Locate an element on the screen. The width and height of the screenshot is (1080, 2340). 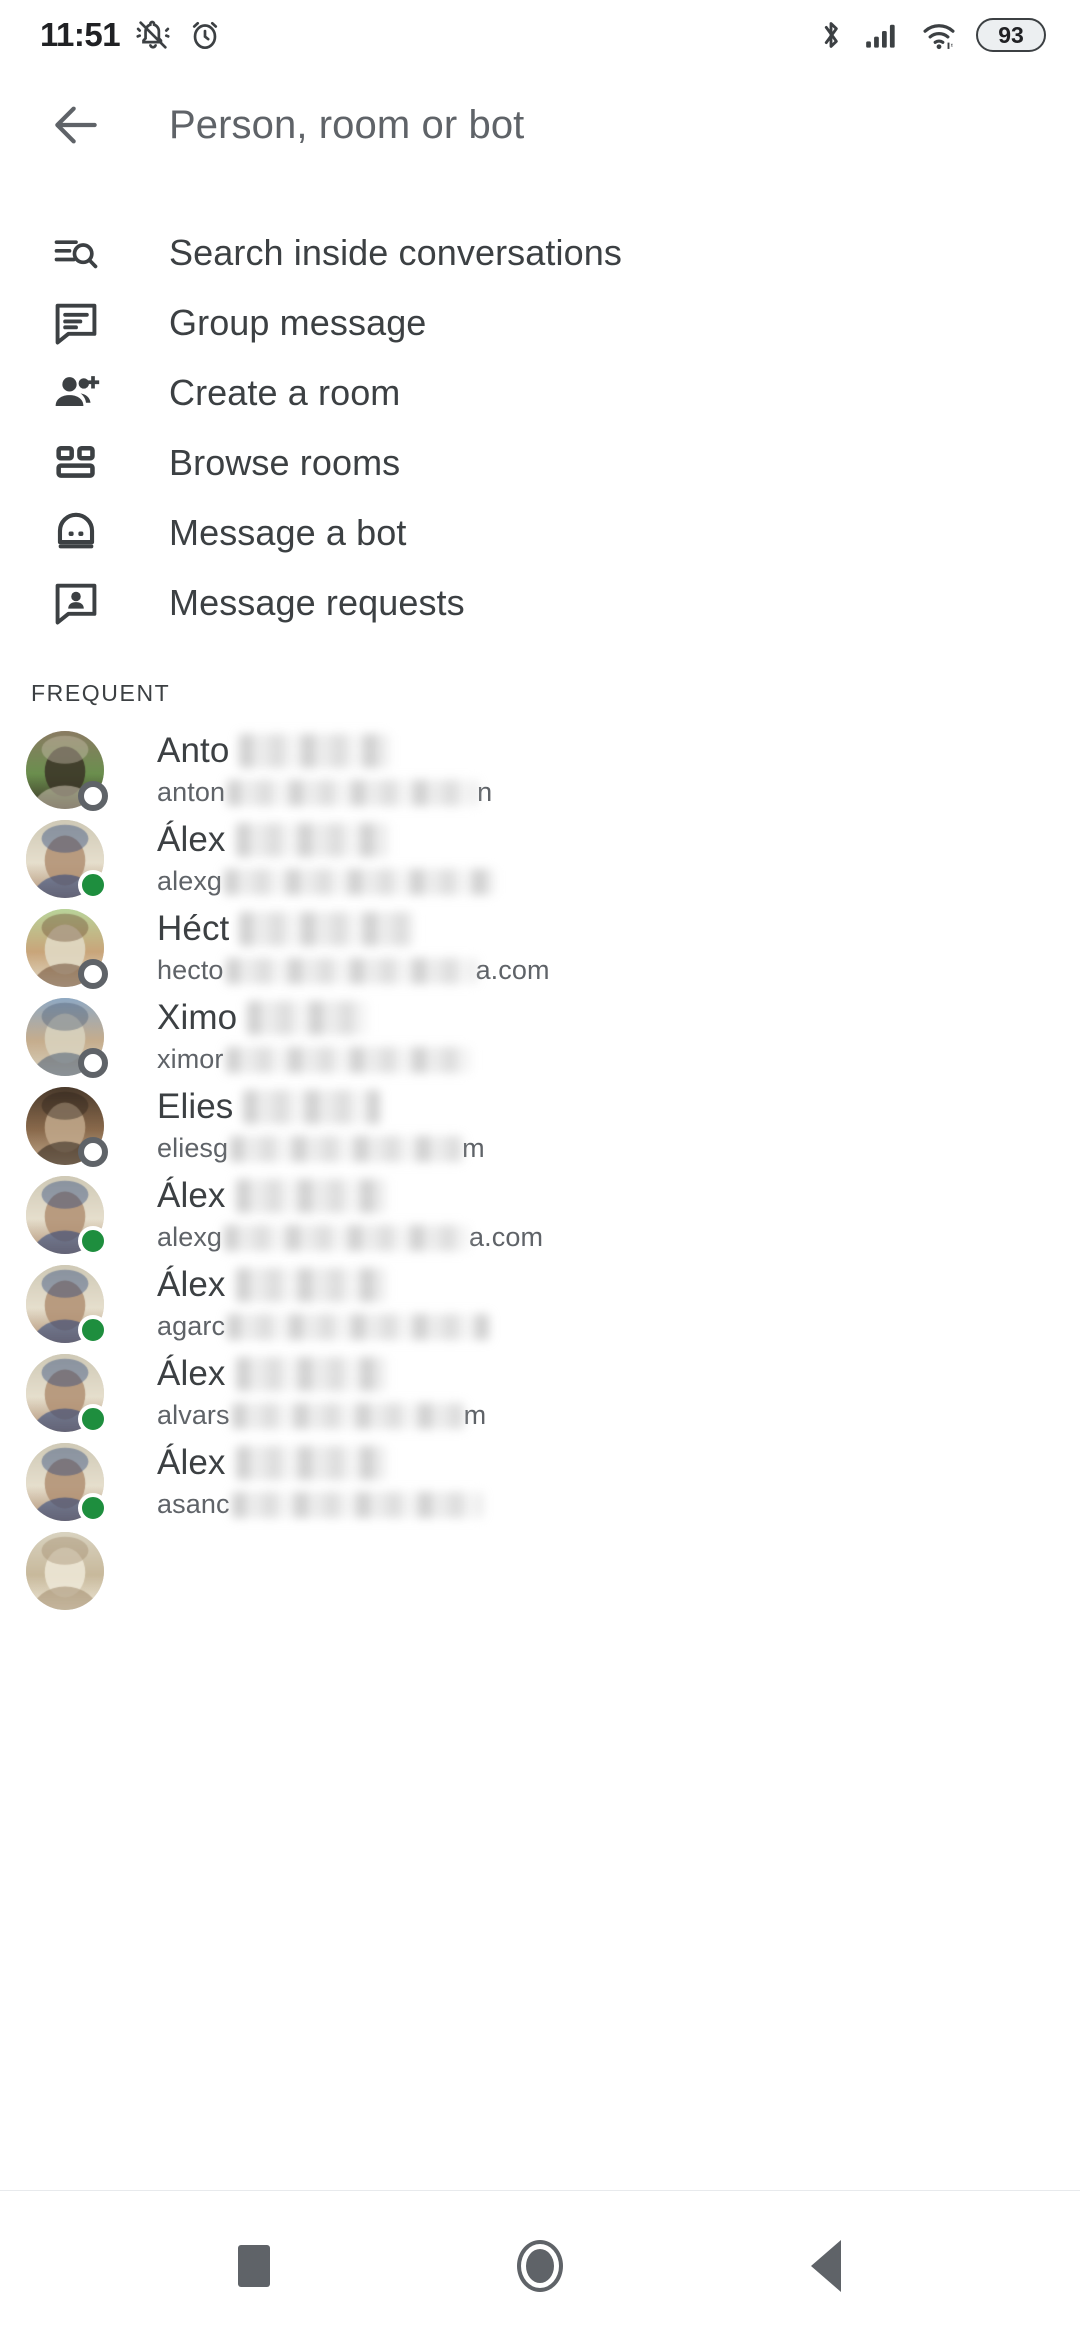
contact-text: Álex alvars m is located at coordinates (618, 1392).